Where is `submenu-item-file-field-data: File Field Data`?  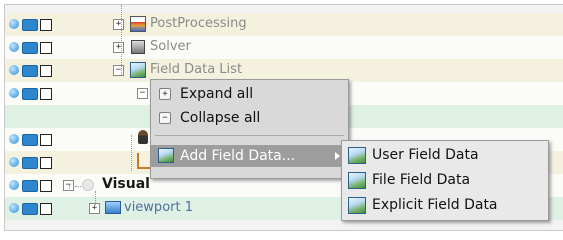 submenu-item-file-field-data: File Field Data is located at coordinates (445, 180).